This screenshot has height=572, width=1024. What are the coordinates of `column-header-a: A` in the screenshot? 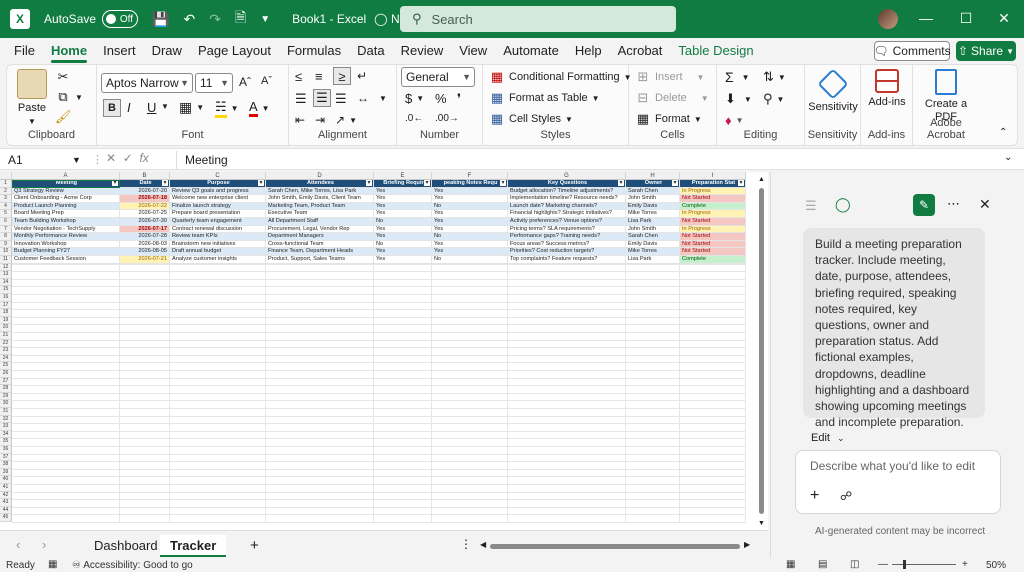 It's located at (66, 176).